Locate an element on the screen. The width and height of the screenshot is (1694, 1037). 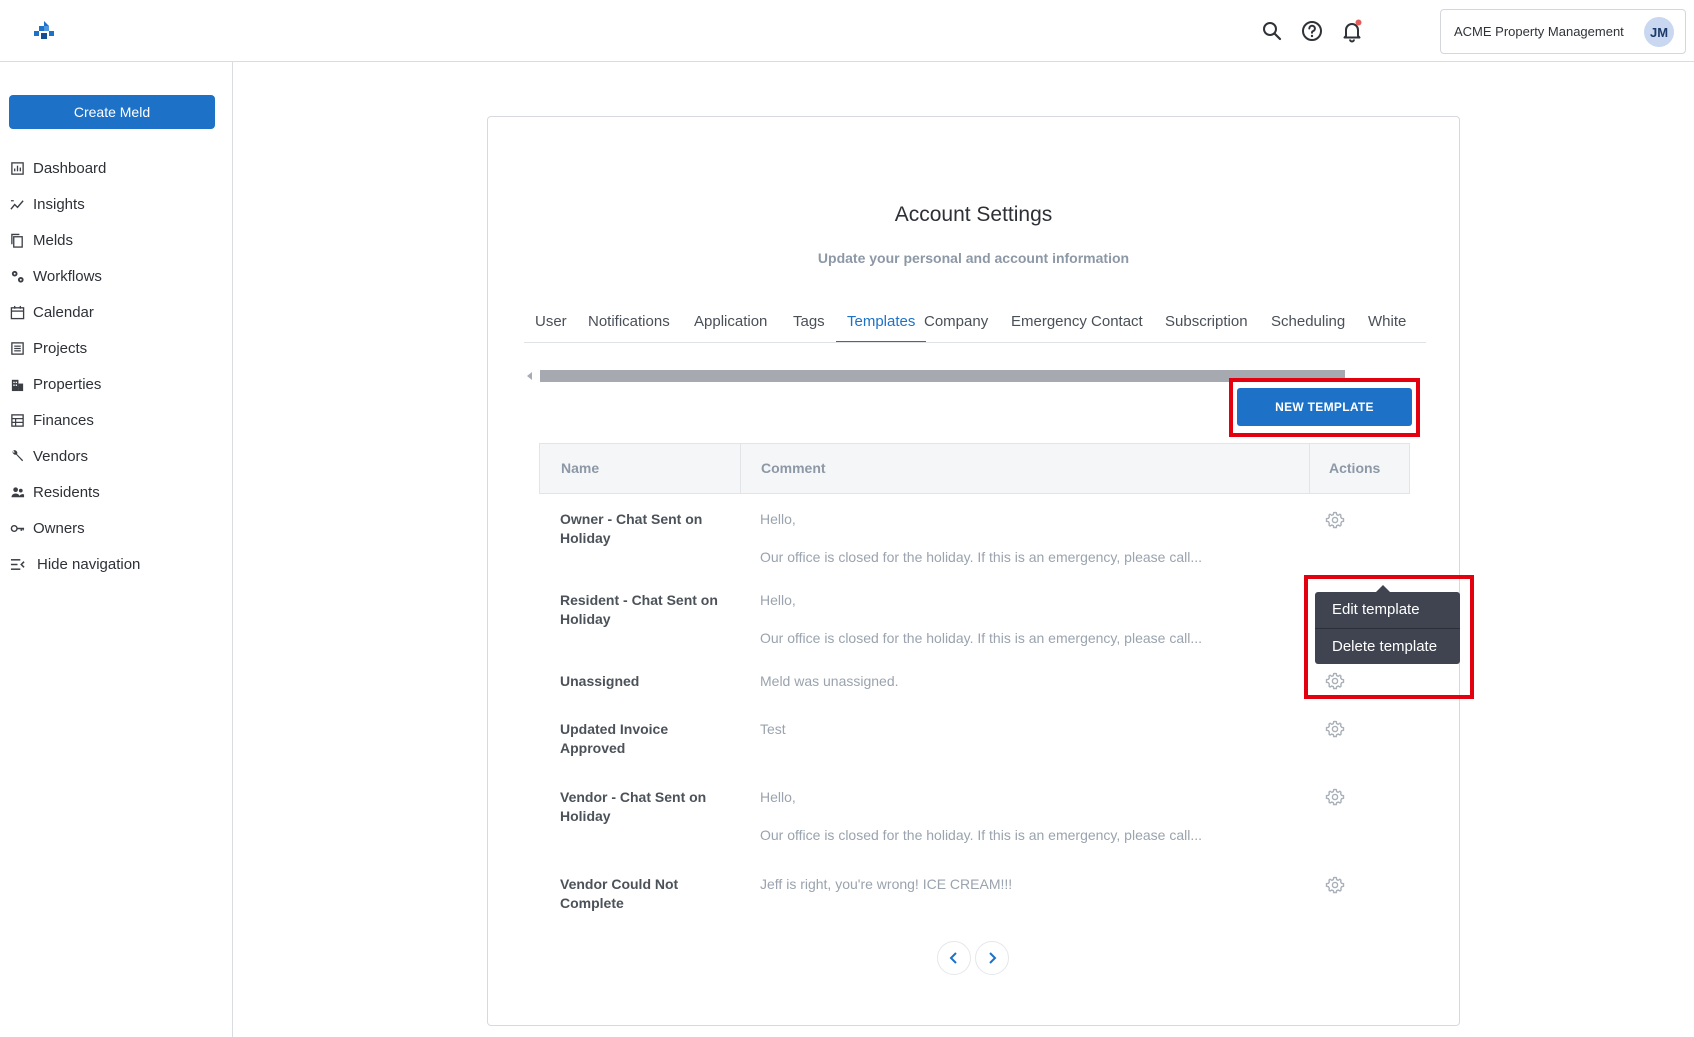
hide-navigation-button: Hide navigation is located at coordinates (116, 564).